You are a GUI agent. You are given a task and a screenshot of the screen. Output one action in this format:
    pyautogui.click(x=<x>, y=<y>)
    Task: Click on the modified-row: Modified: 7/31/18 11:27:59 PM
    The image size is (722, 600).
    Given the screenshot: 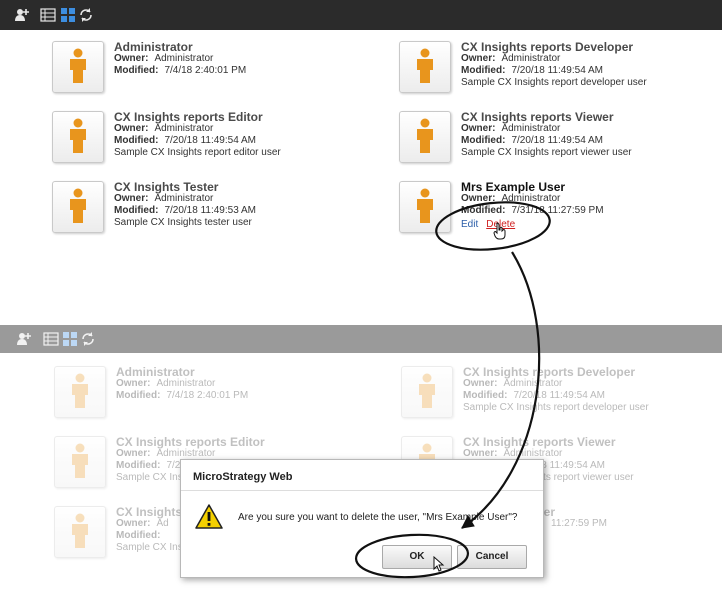 What is the action you would take?
    pyautogui.click(x=591, y=211)
    